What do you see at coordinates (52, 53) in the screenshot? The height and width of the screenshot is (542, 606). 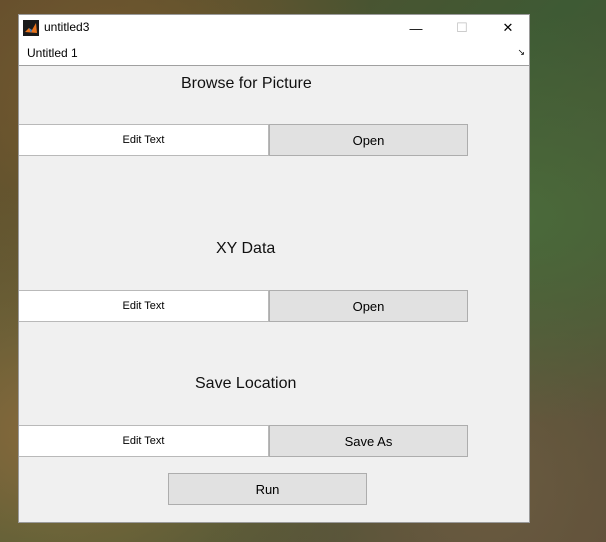 I see `figure-name: Untitled 1` at bounding box center [52, 53].